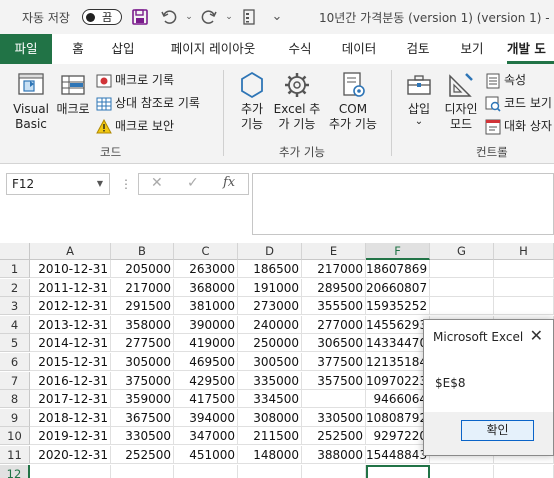 The height and width of the screenshot is (478, 554). What do you see at coordinates (142, 399) in the screenshot?
I see `table-cell: 359000` at bounding box center [142, 399].